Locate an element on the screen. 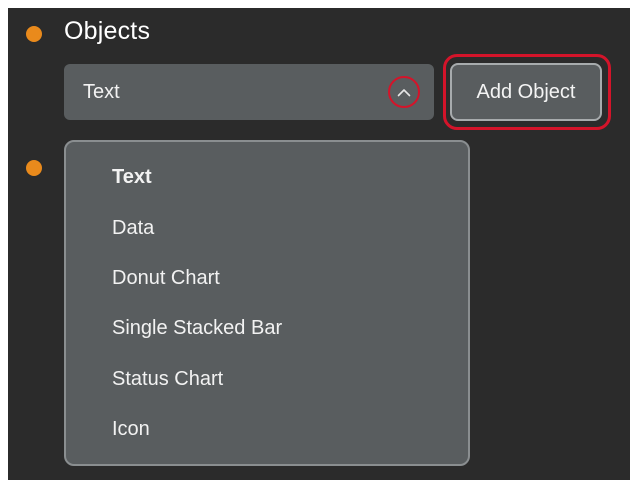  dropdown-option-status-chart: Status Chart is located at coordinates (167, 379).